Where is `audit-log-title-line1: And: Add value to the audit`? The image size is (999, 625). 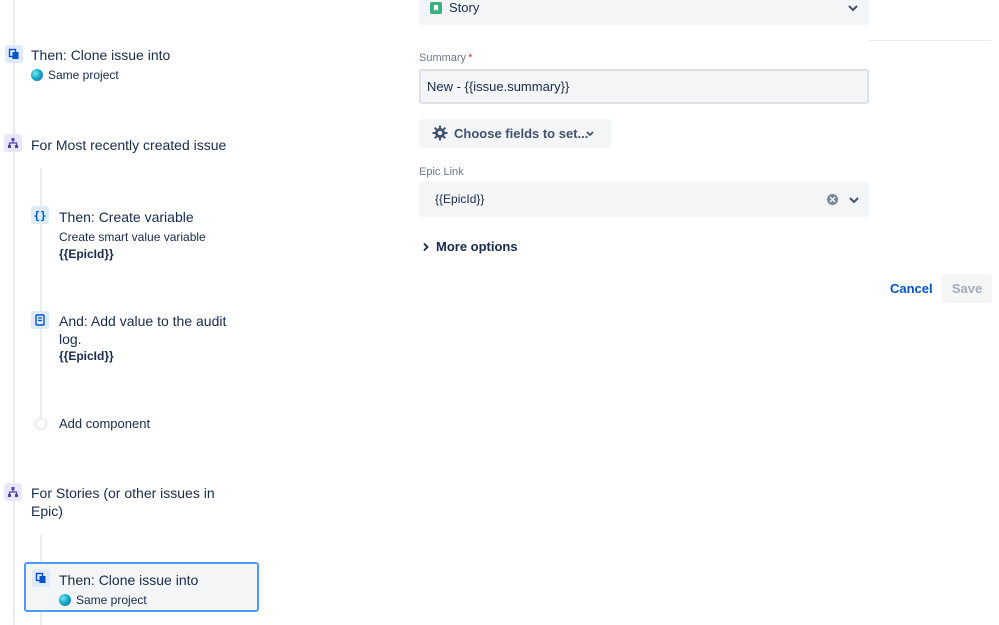
audit-log-title-line1: And: Add value to the audit is located at coordinates (143, 321).